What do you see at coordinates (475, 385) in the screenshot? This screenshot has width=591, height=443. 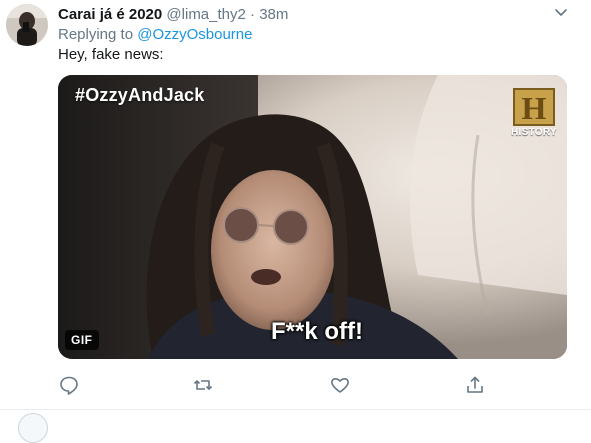 I see `share-icon` at bounding box center [475, 385].